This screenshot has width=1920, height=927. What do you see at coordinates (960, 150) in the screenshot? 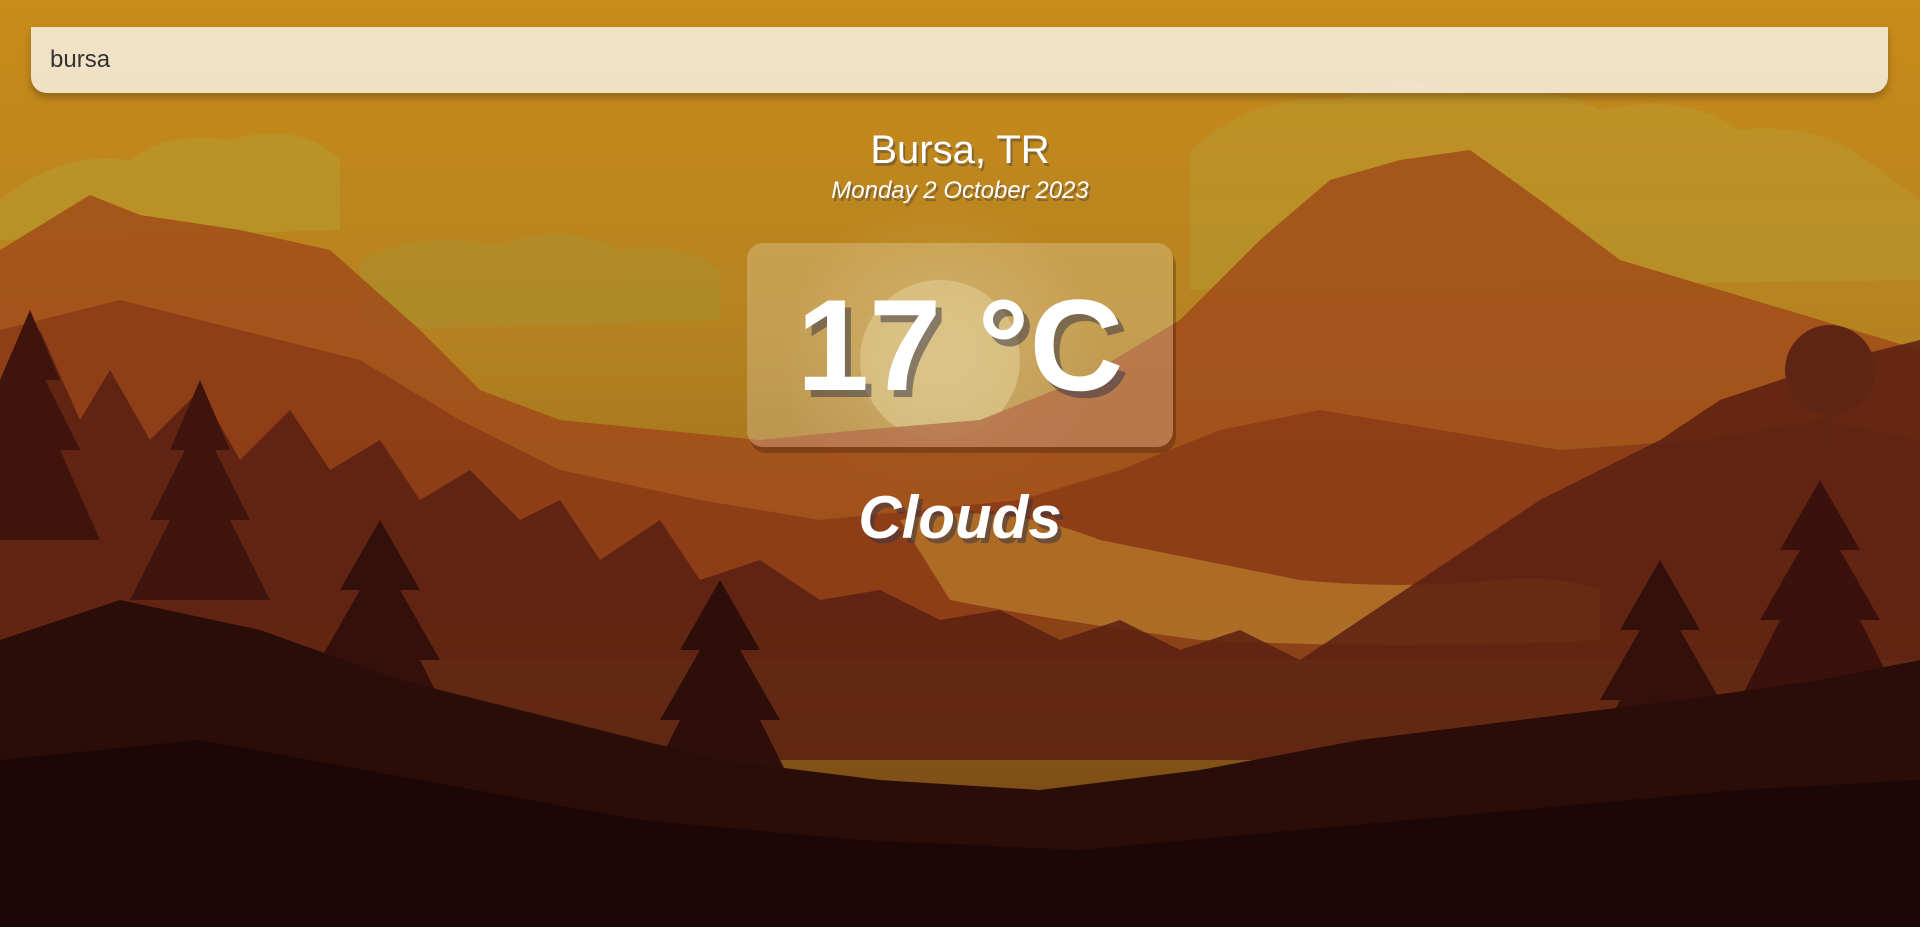
I see `location-label: Bursa, TR` at bounding box center [960, 150].